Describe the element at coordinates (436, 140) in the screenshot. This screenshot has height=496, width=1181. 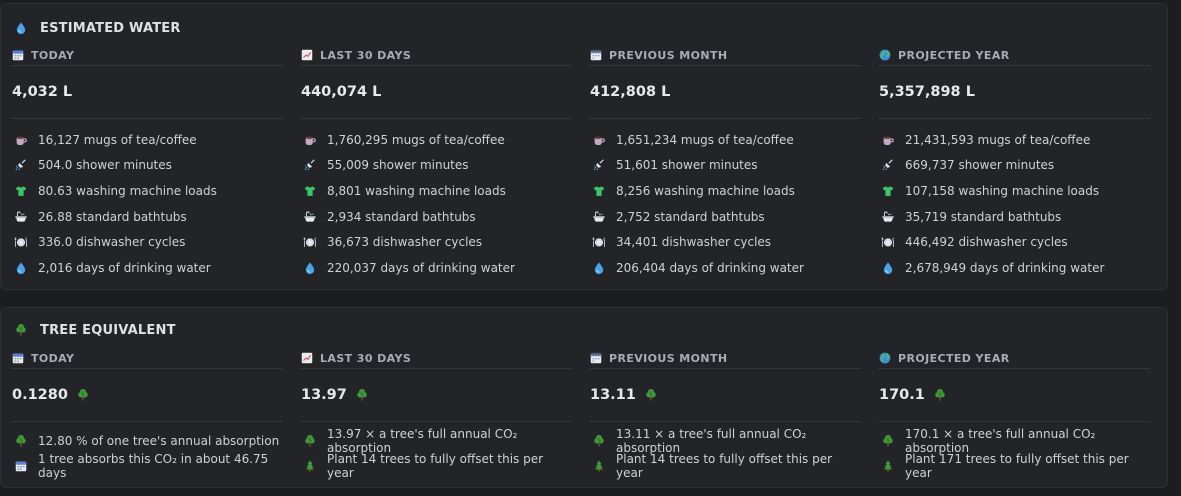
I see `list-item: 1,760,295 mugs of tea/coffee` at that location.